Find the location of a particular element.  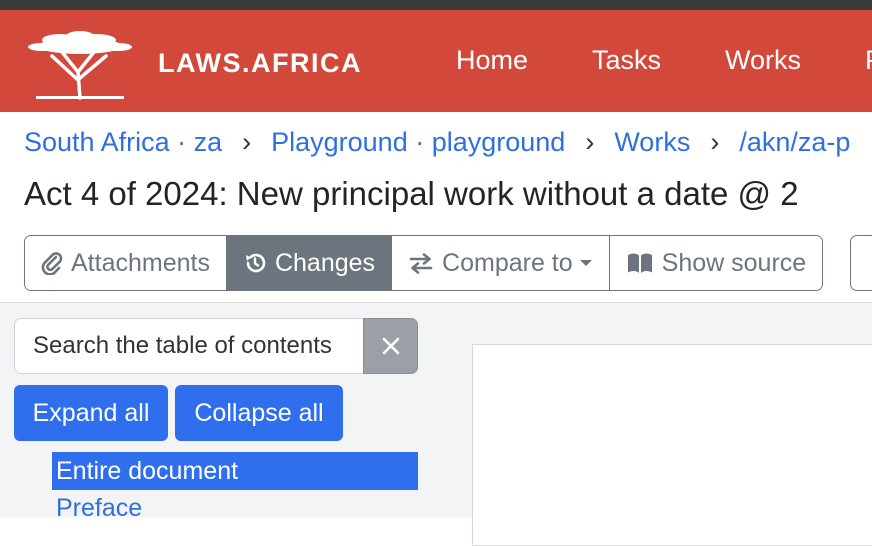

caret-down-icon is located at coordinates (585, 263).